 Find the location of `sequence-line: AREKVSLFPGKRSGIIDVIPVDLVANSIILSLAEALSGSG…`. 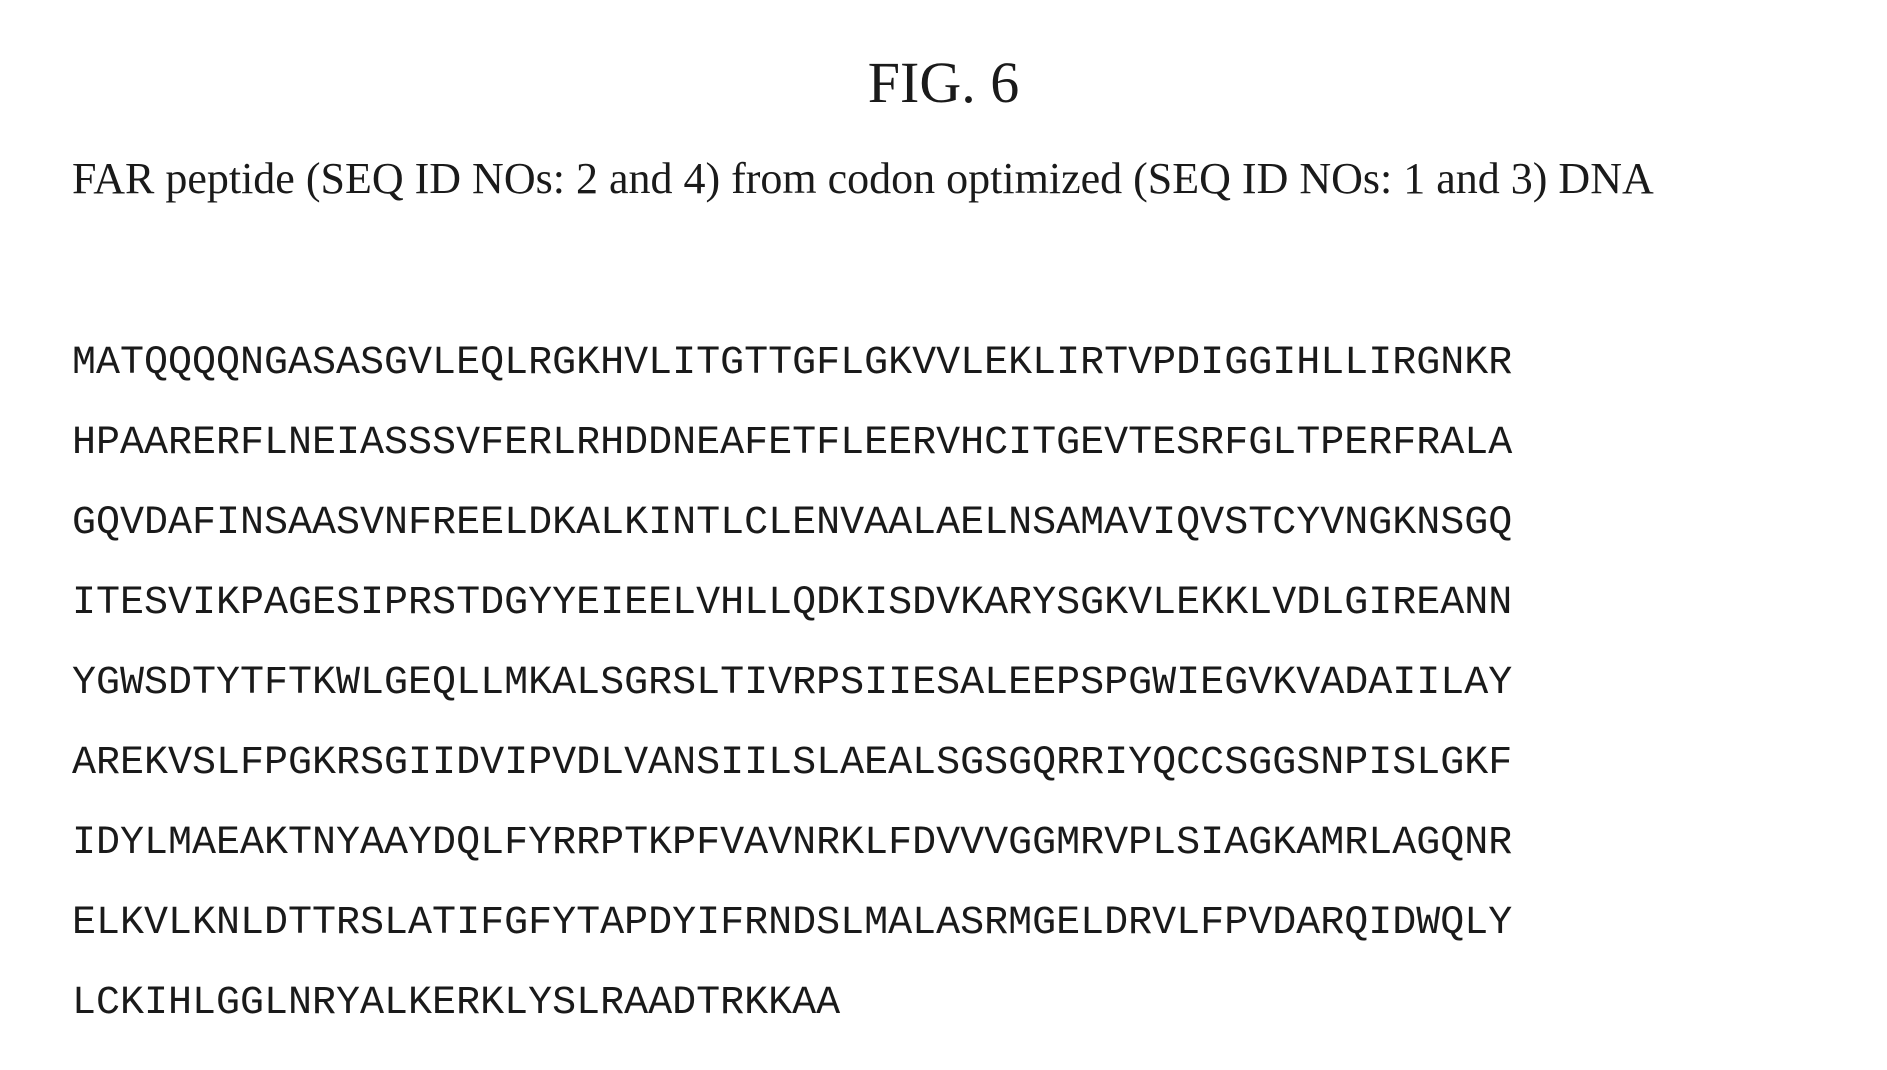

sequence-line: AREKVSLFPGKRSGIIDVIPVDLVANSIILSLAEALSGSG… is located at coordinates (792, 778).